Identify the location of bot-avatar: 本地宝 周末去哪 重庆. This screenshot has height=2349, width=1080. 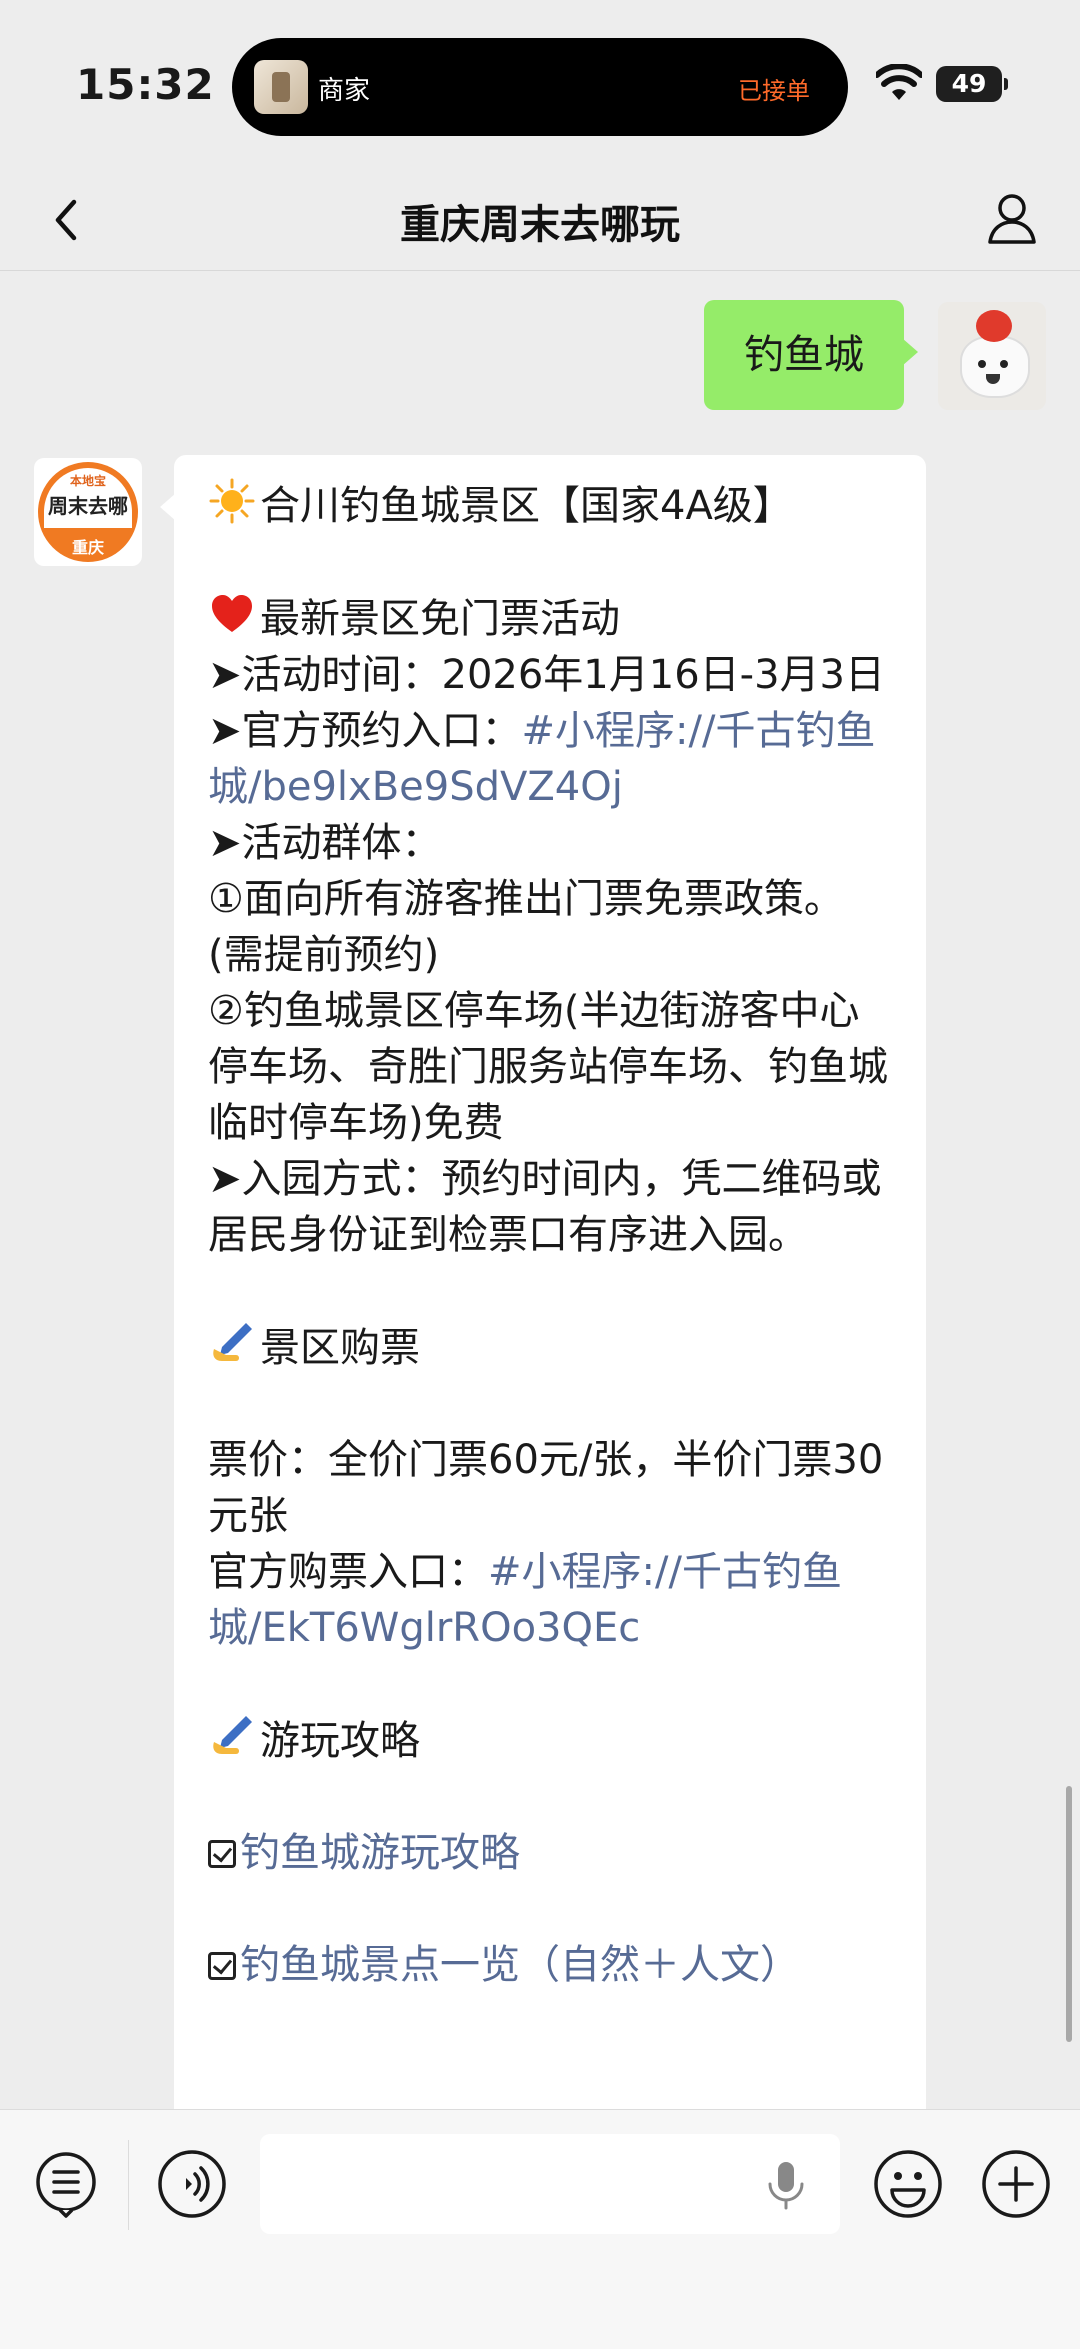
(88, 512).